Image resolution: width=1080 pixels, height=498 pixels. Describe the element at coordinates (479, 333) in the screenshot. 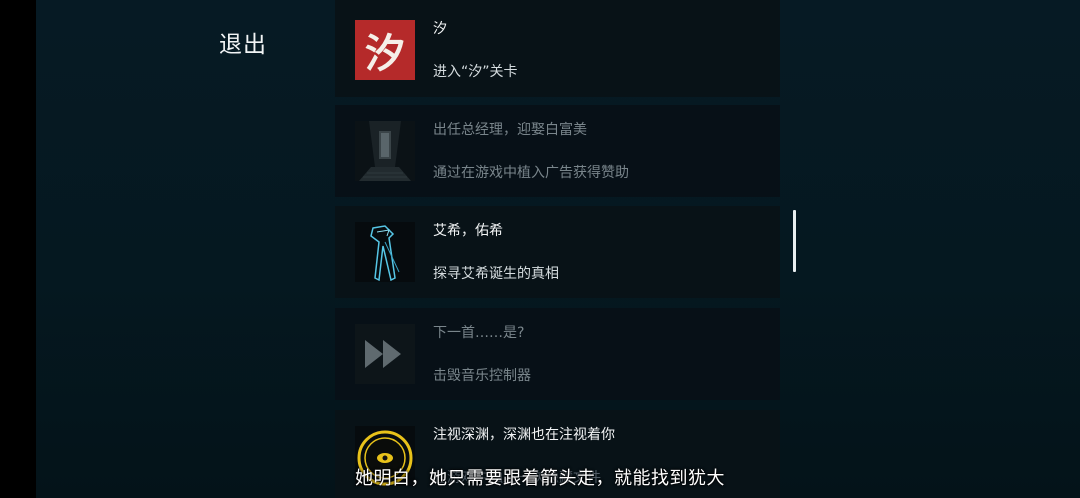

I see `achievement-title: 下一首……是?` at that location.